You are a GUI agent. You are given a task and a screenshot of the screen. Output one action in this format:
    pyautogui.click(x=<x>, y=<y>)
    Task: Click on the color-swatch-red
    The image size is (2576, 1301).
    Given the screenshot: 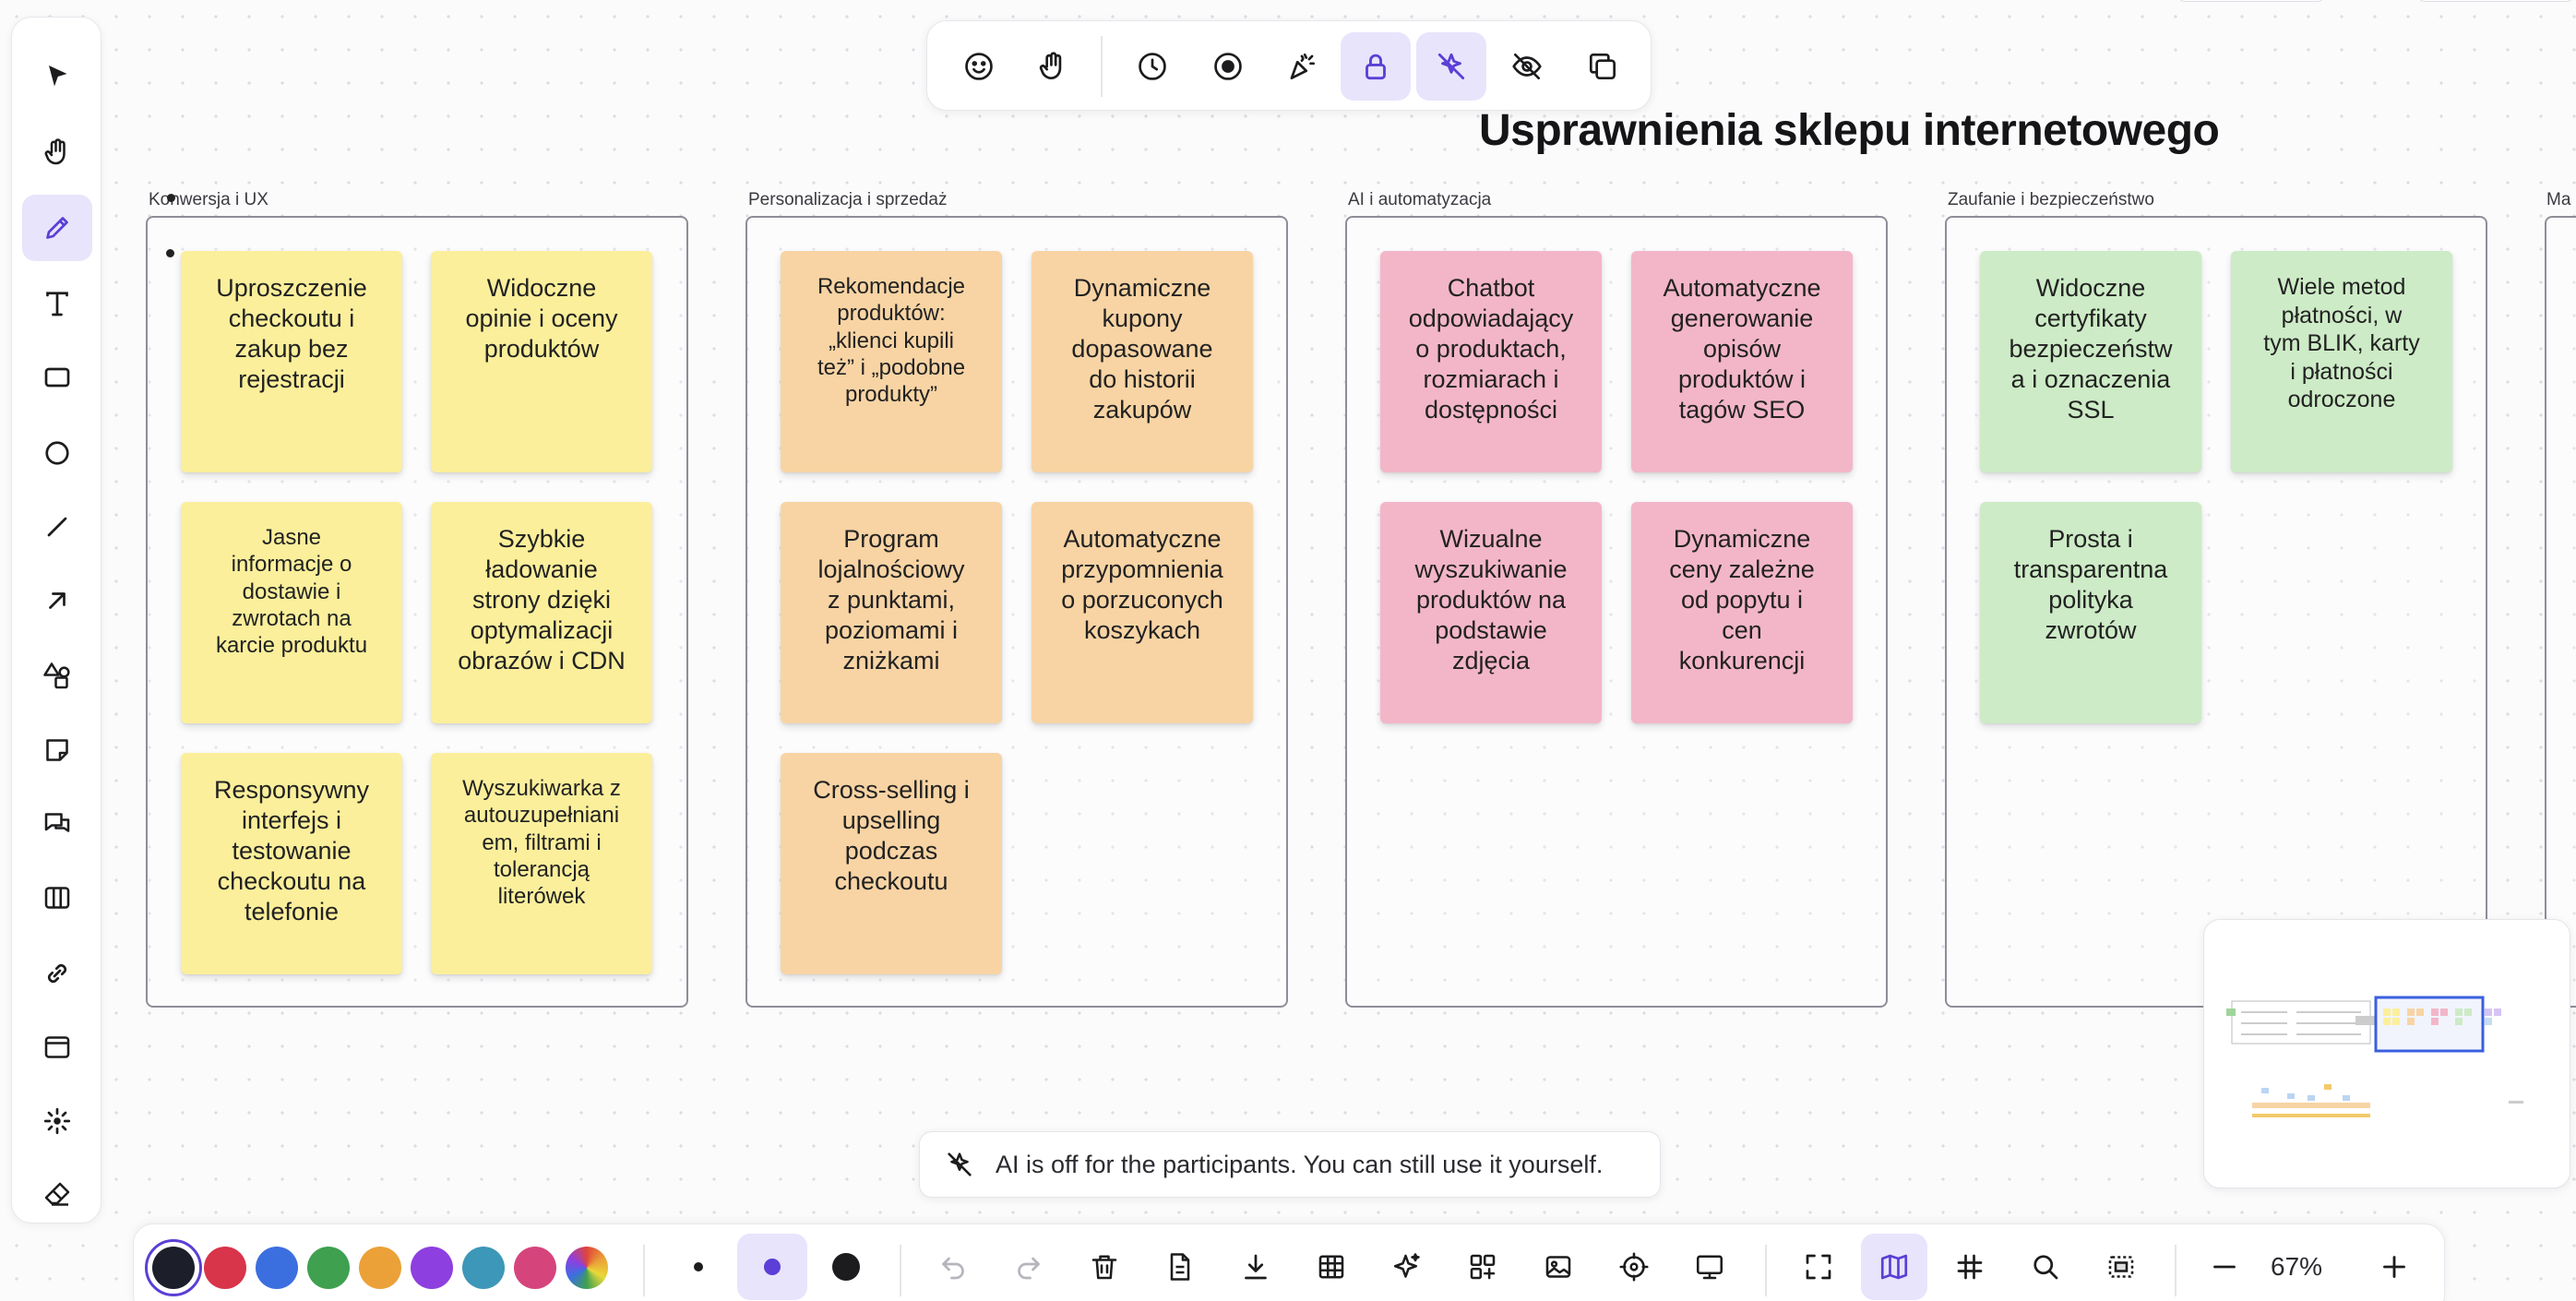 What is the action you would take?
    pyautogui.click(x=225, y=1268)
    